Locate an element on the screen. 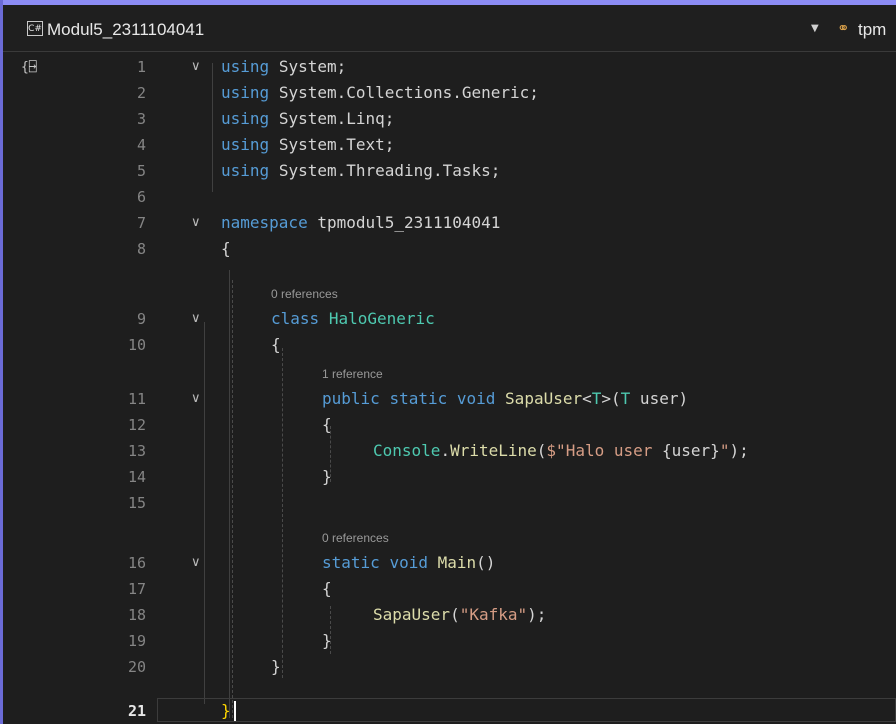 The width and height of the screenshot is (896, 724). code-line: 5 using System.Threading.Tasks; is located at coordinates (449, 171).